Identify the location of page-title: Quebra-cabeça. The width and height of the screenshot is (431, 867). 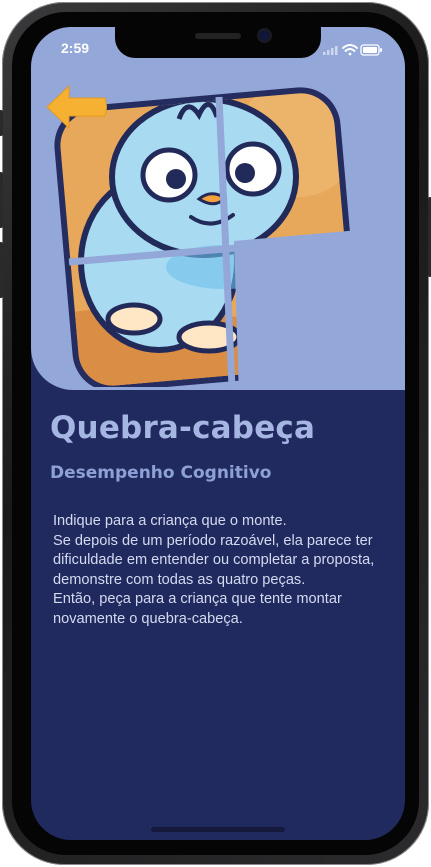
(183, 428).